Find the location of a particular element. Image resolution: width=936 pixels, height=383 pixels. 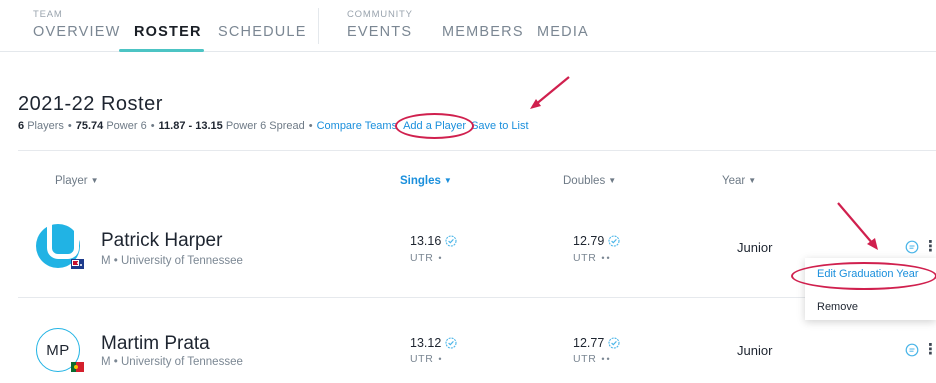

save-to-list-link: Save to List is located at coordinates (499, 126).